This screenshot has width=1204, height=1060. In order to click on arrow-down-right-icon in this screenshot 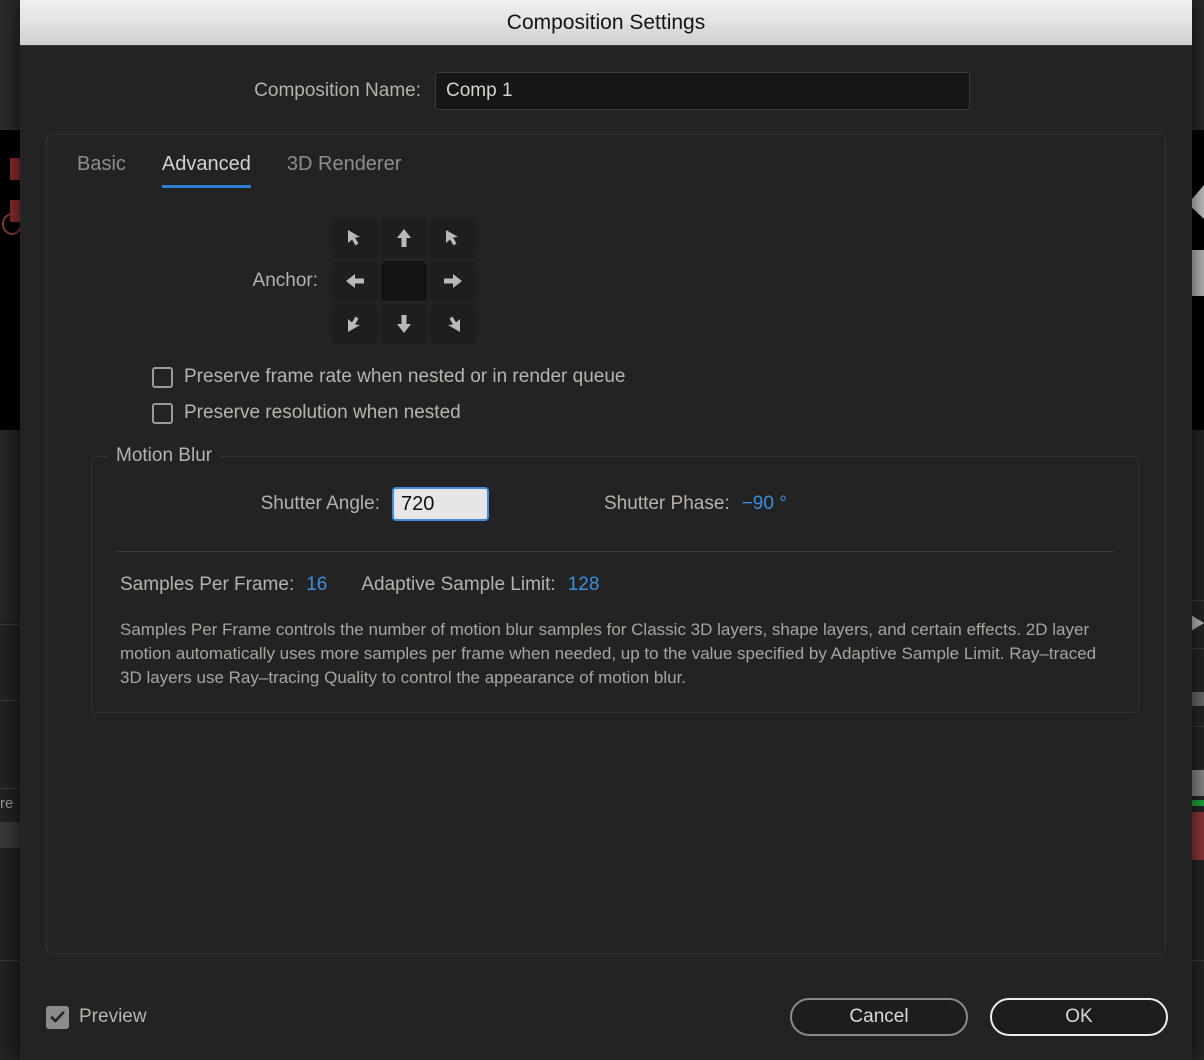, I will do `click(453, 324)`.